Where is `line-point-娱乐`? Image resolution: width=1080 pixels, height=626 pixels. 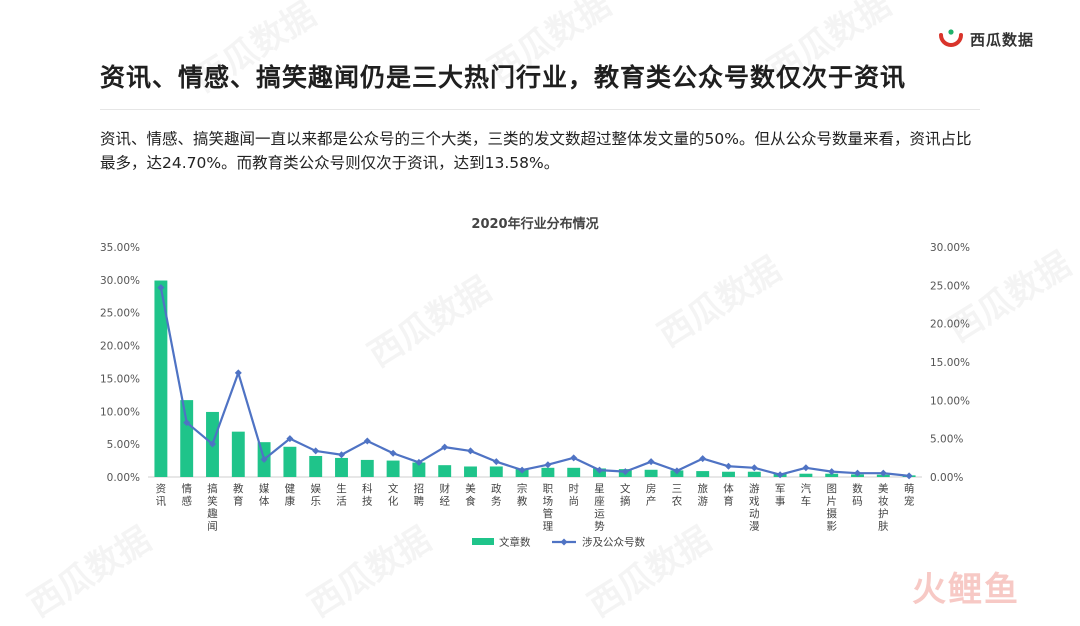
line-point-娱乐 is located at coordinates (316, 451).